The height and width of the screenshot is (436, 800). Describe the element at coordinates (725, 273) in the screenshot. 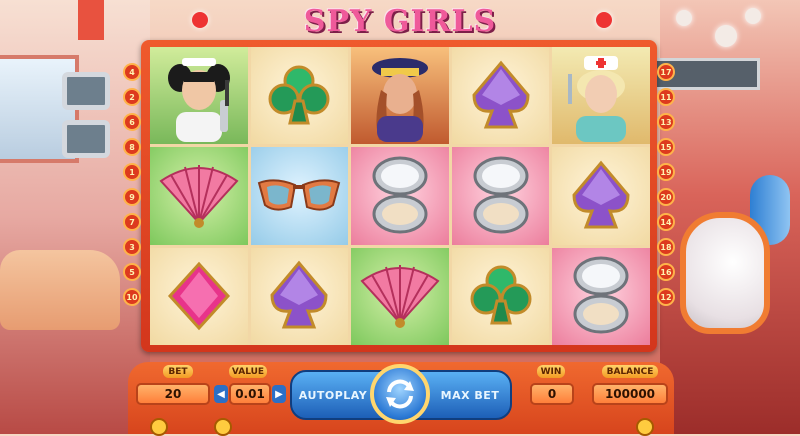

I see `background-egg-chair` at that location.